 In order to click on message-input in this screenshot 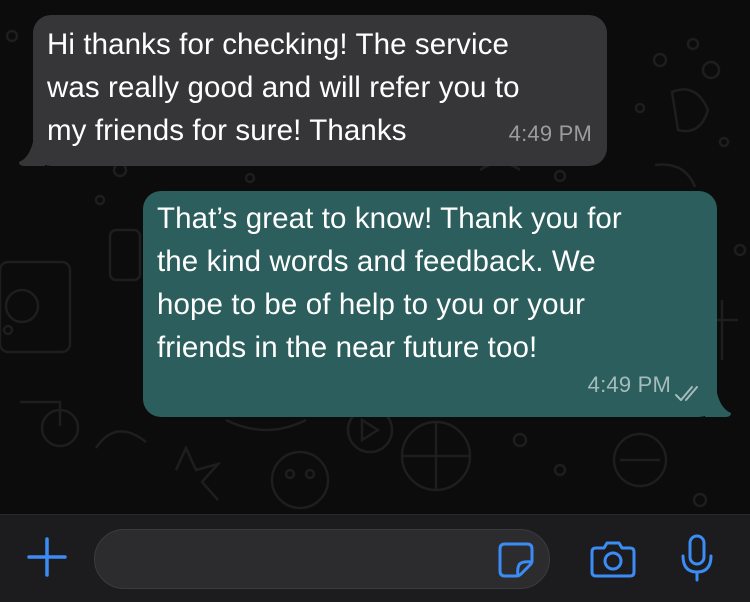, I will do `click(322, 559)`.